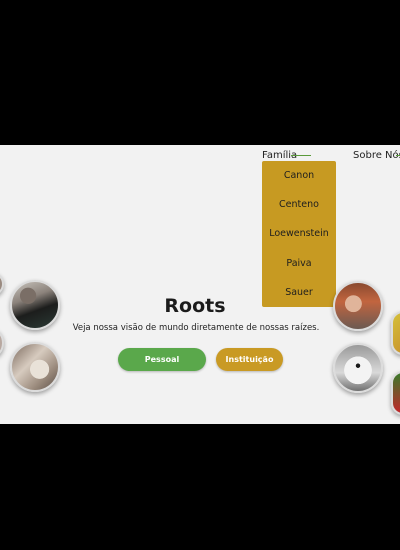 The image size is (400, 550). What do you see at coordinates (301, 155) in the screenshot?
I see `nav-family-underline` at bounding box center [301, 155].